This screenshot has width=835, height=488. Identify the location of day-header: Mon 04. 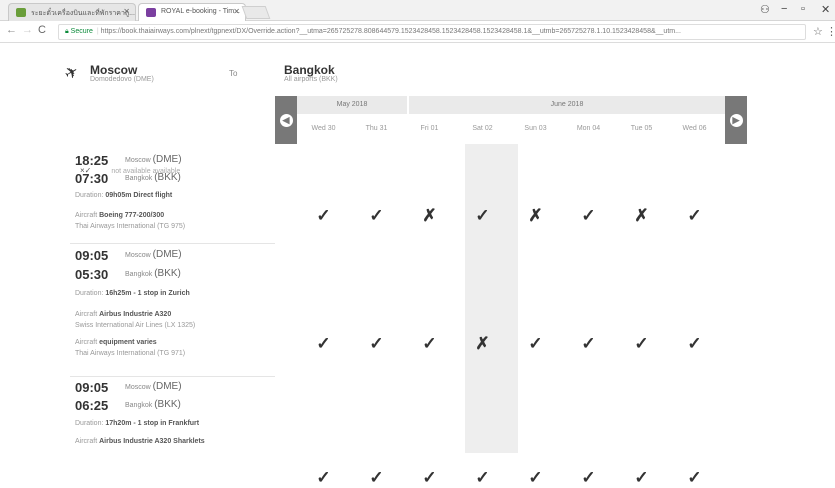
(588, 128).